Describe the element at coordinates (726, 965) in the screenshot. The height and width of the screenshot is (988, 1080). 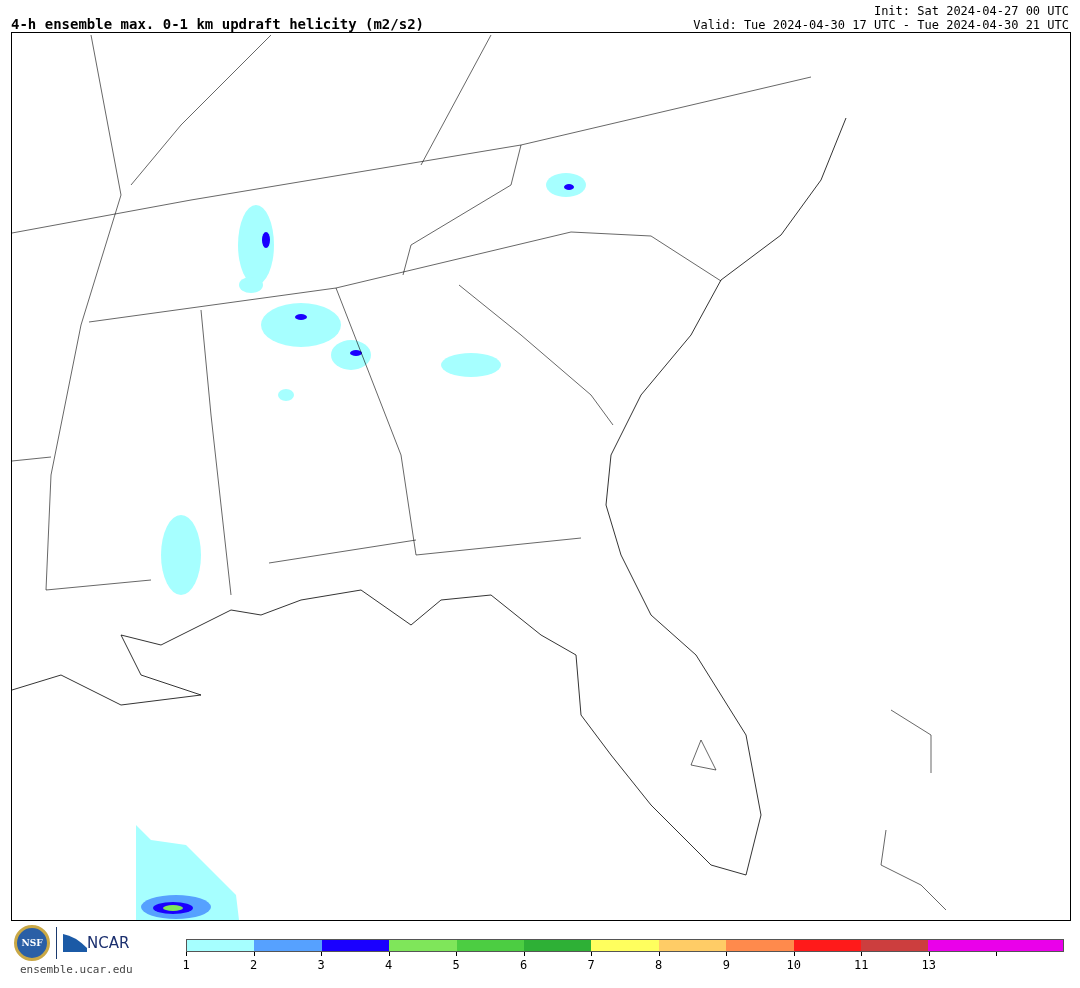
I see `tick-label: 9` at that location.